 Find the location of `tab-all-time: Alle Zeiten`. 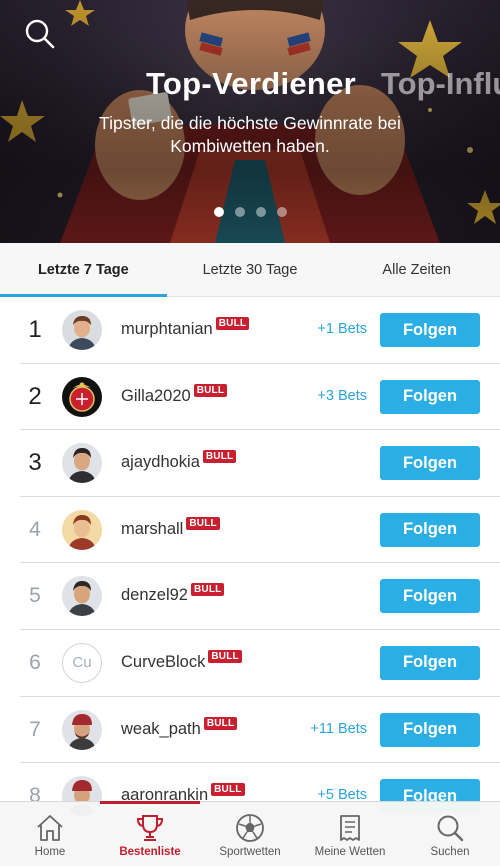

tab-all-time: Alle Zeiten is located at coordinates (416, 269).